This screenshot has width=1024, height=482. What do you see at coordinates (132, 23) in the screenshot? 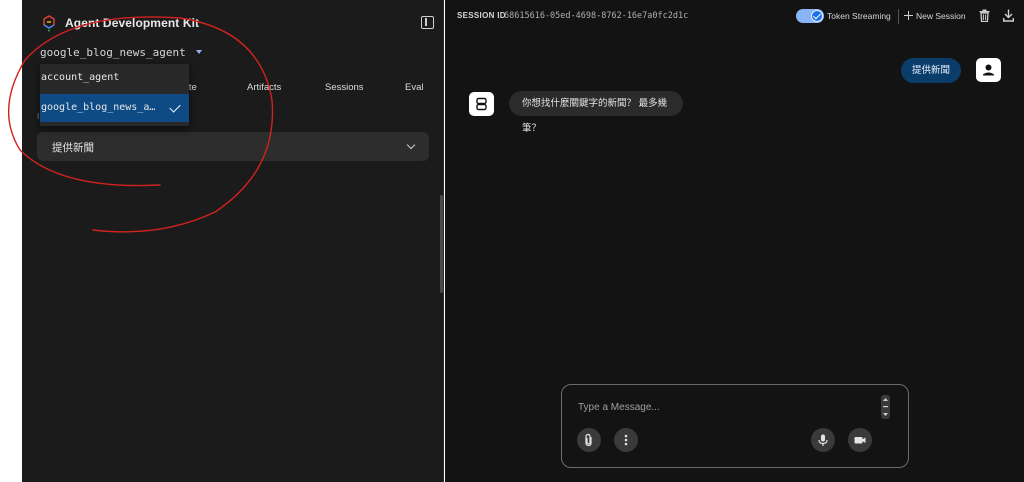
I see `app-title: Agent Development Kit` at bounding box center [132, 23].